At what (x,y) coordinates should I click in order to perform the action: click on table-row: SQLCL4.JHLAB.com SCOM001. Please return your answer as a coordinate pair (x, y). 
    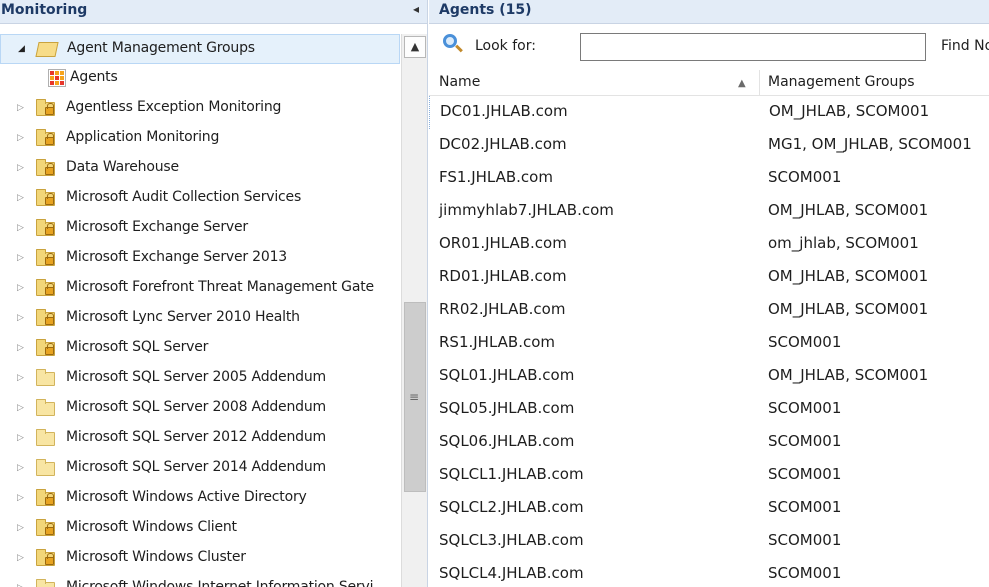
    Looking at the image, I should click on (709, 572).